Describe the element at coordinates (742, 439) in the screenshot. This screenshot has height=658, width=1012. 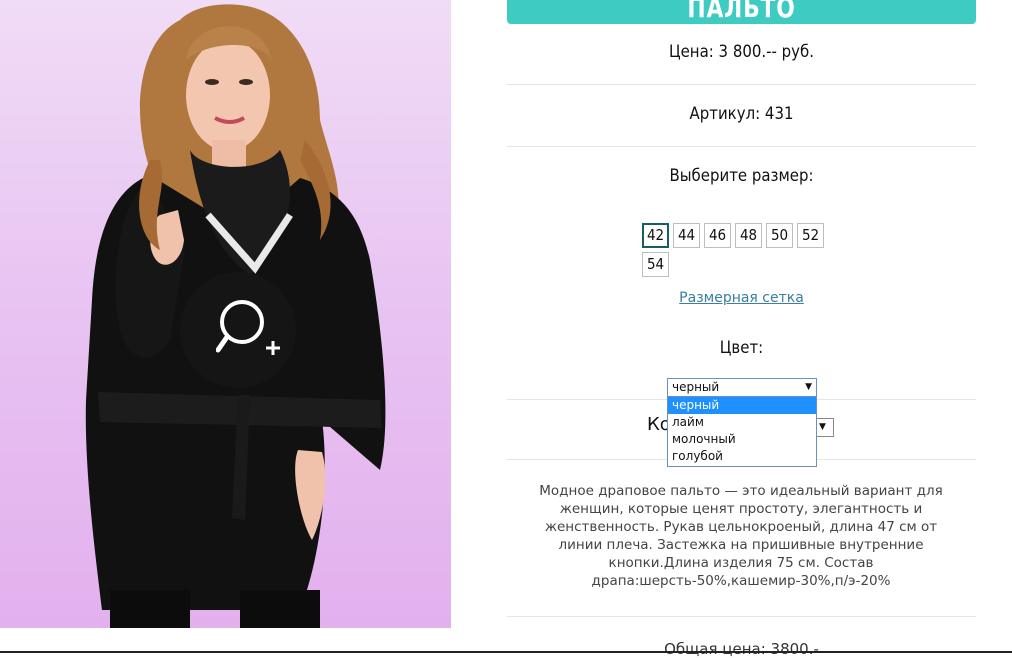
I see `color-option-milky: молочный` at that location.